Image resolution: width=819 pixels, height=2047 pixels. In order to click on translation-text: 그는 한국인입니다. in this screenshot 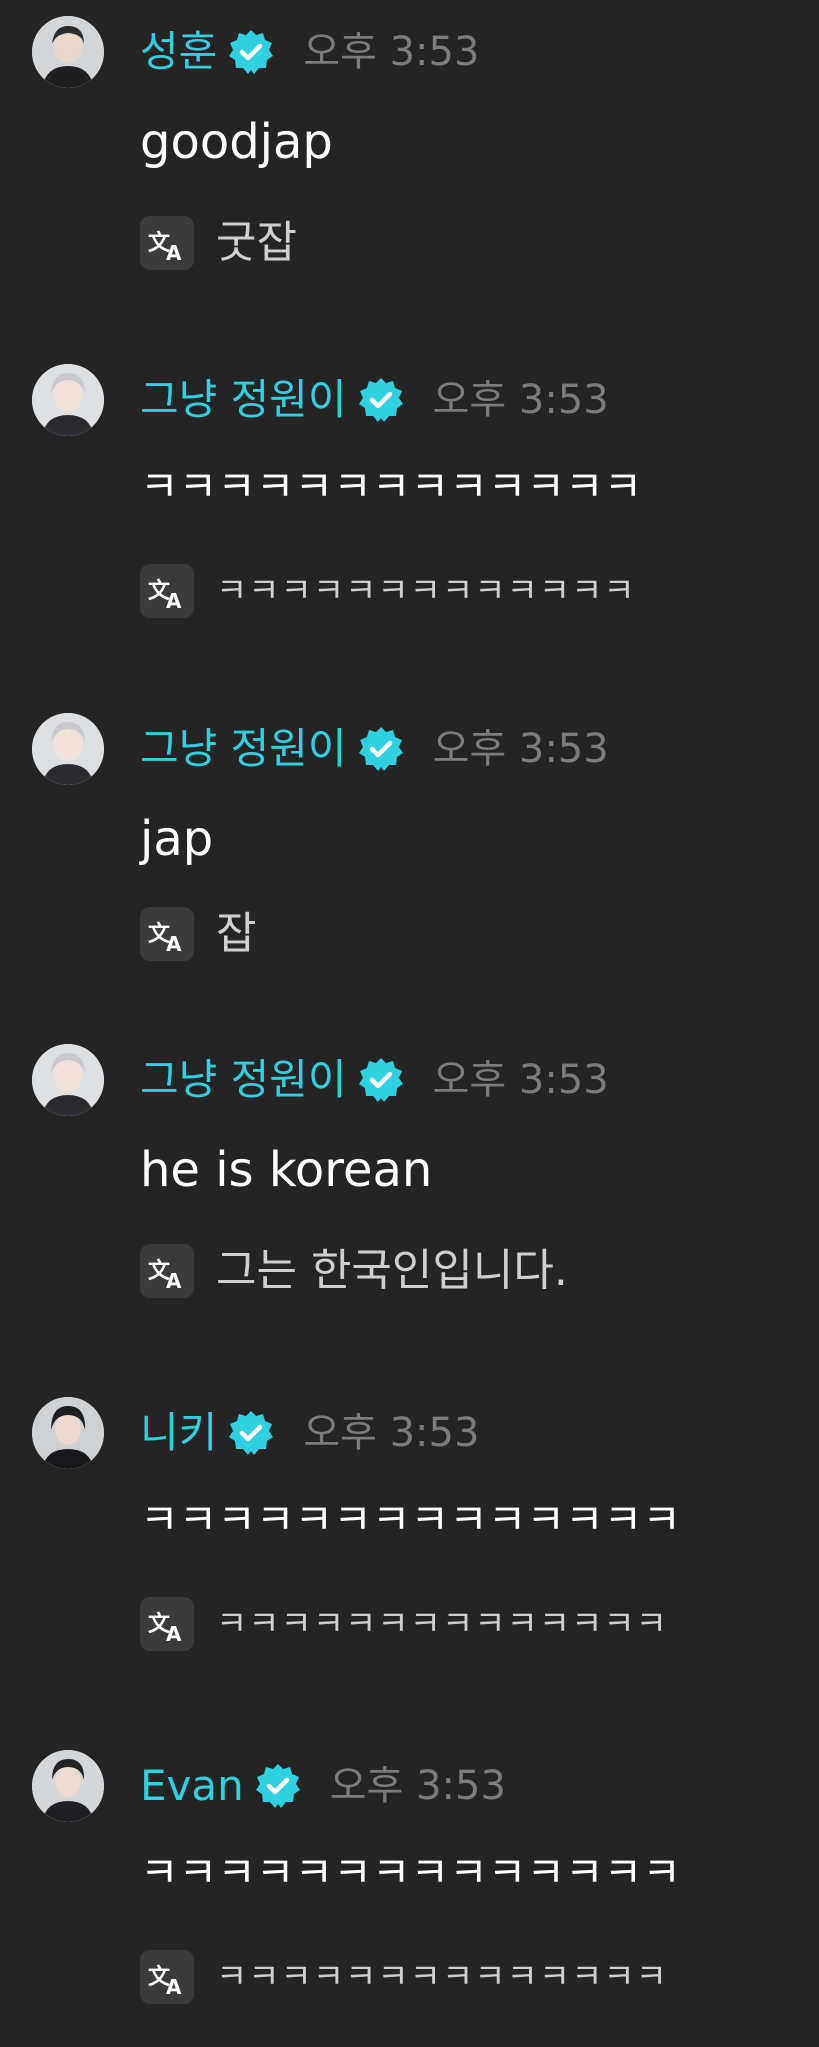, I will do `click(392, 1270)`.